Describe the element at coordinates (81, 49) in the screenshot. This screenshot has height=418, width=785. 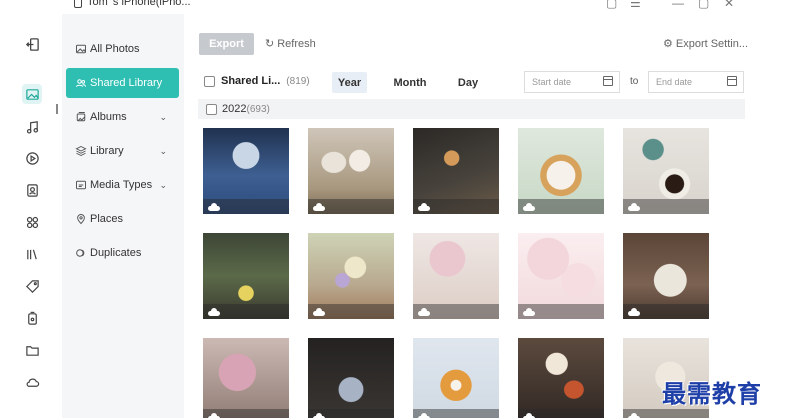
I see `photos-icon` at that location.